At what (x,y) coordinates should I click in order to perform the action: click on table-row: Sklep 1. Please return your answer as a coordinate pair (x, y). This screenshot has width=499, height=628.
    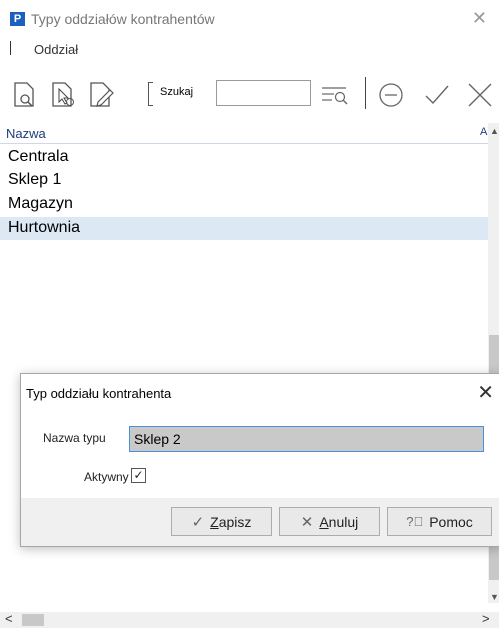
    Looking at the image, I should click on (244, 180).